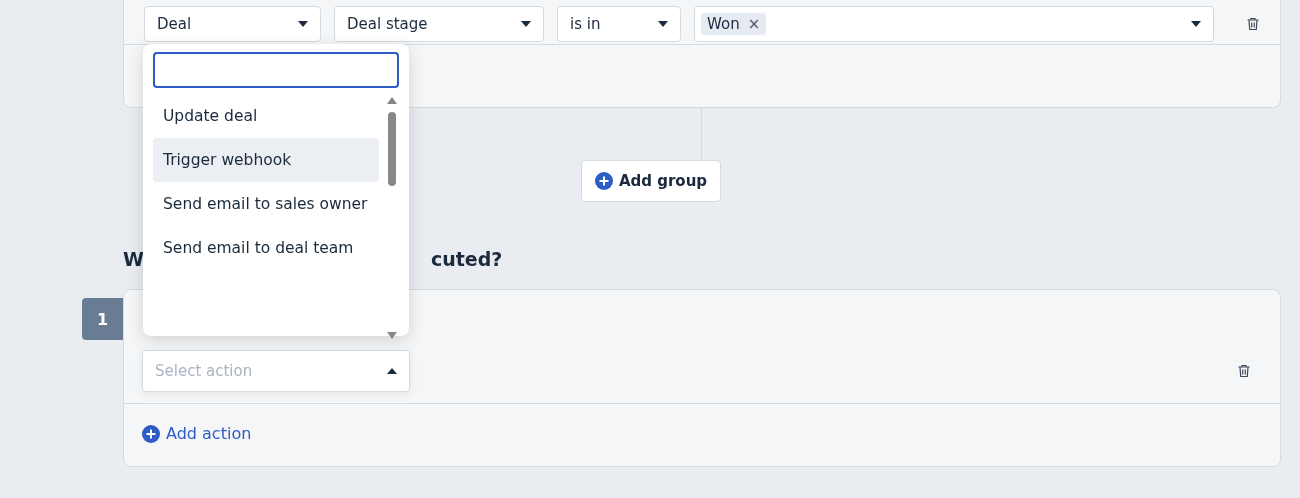 The height and width of the screenshot is (498, 1300). What do you see at coordinates (954, 24) in the screenshot?
I see `multi-select-field: Won ×` at bounding box center [954, 24].